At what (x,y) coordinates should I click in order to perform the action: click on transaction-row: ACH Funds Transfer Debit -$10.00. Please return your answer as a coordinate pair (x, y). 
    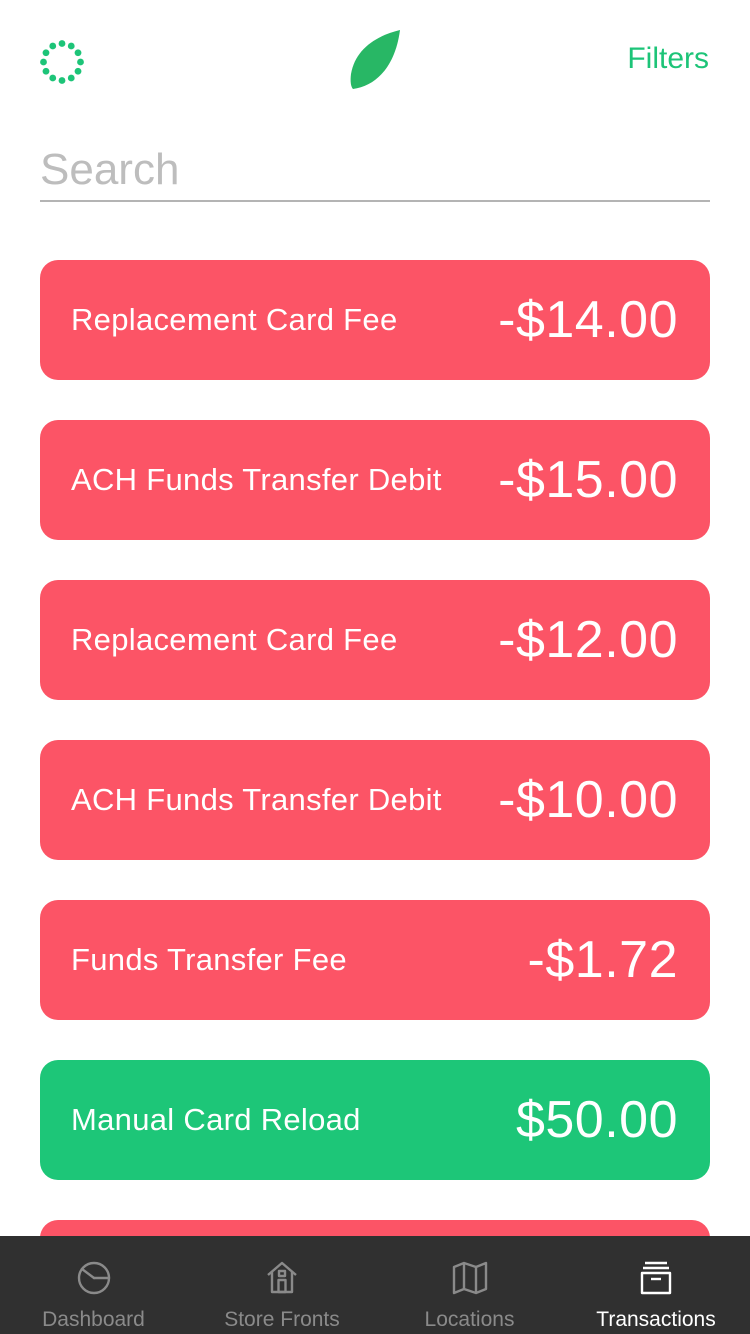
    Looking at the image, I should click on (375, 800).